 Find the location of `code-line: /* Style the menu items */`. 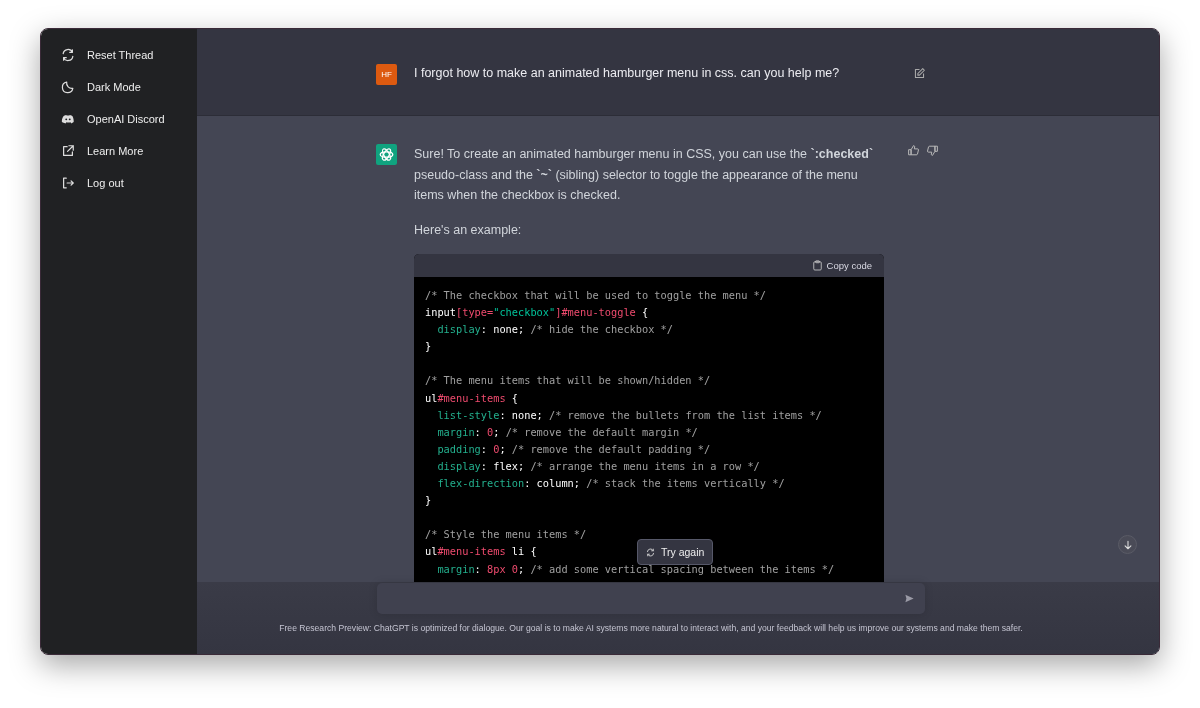

code-line: /* Style the menu items */ is located at coordinates (506, 535).